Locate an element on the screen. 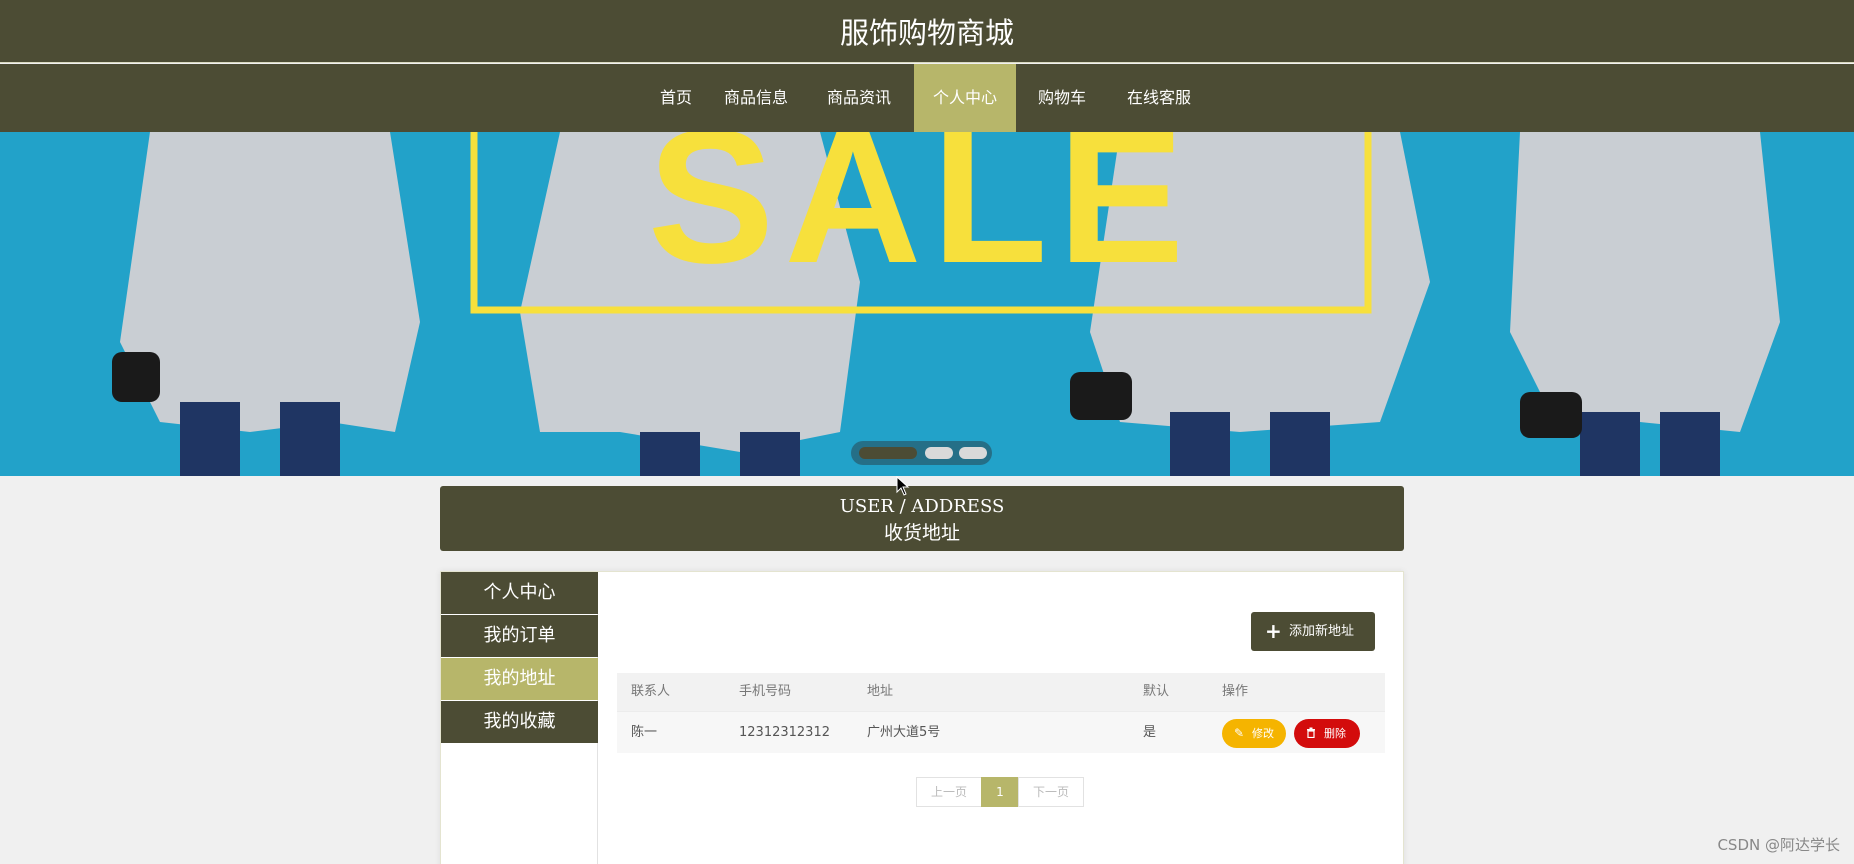 The height and width of the screenshot is (864, 1854). pencil-icon: ✎ is located at coordinates (1239, 733).